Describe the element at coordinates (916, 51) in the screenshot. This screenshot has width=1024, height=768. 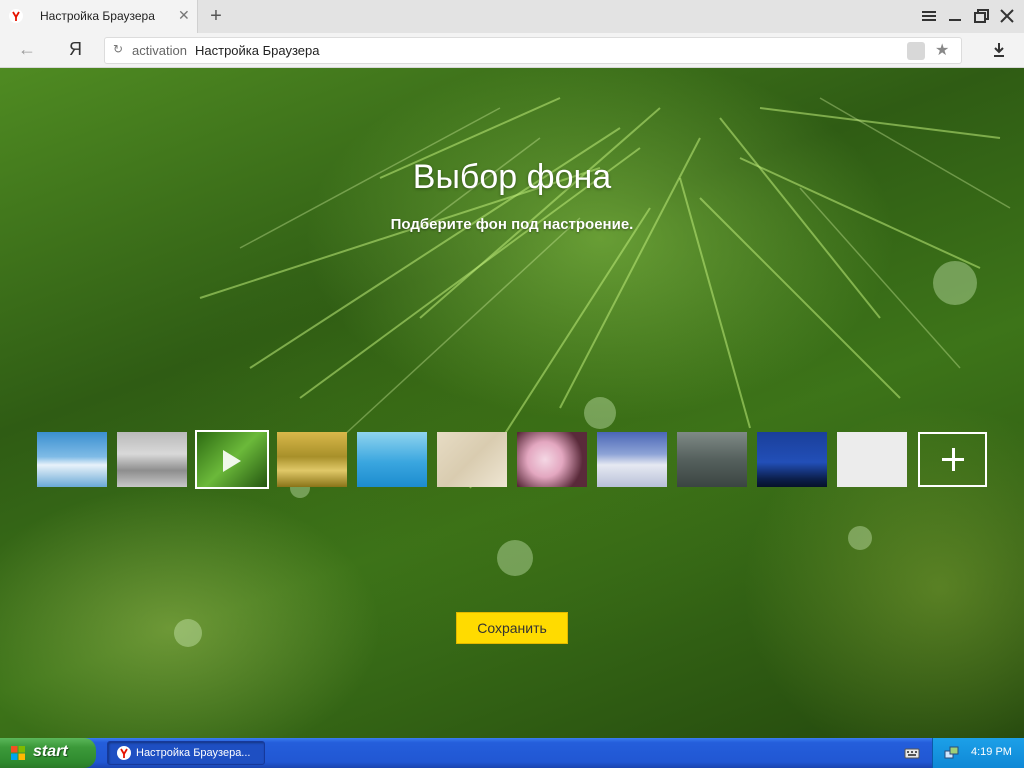
I see `protect-shield-icon` at that location.